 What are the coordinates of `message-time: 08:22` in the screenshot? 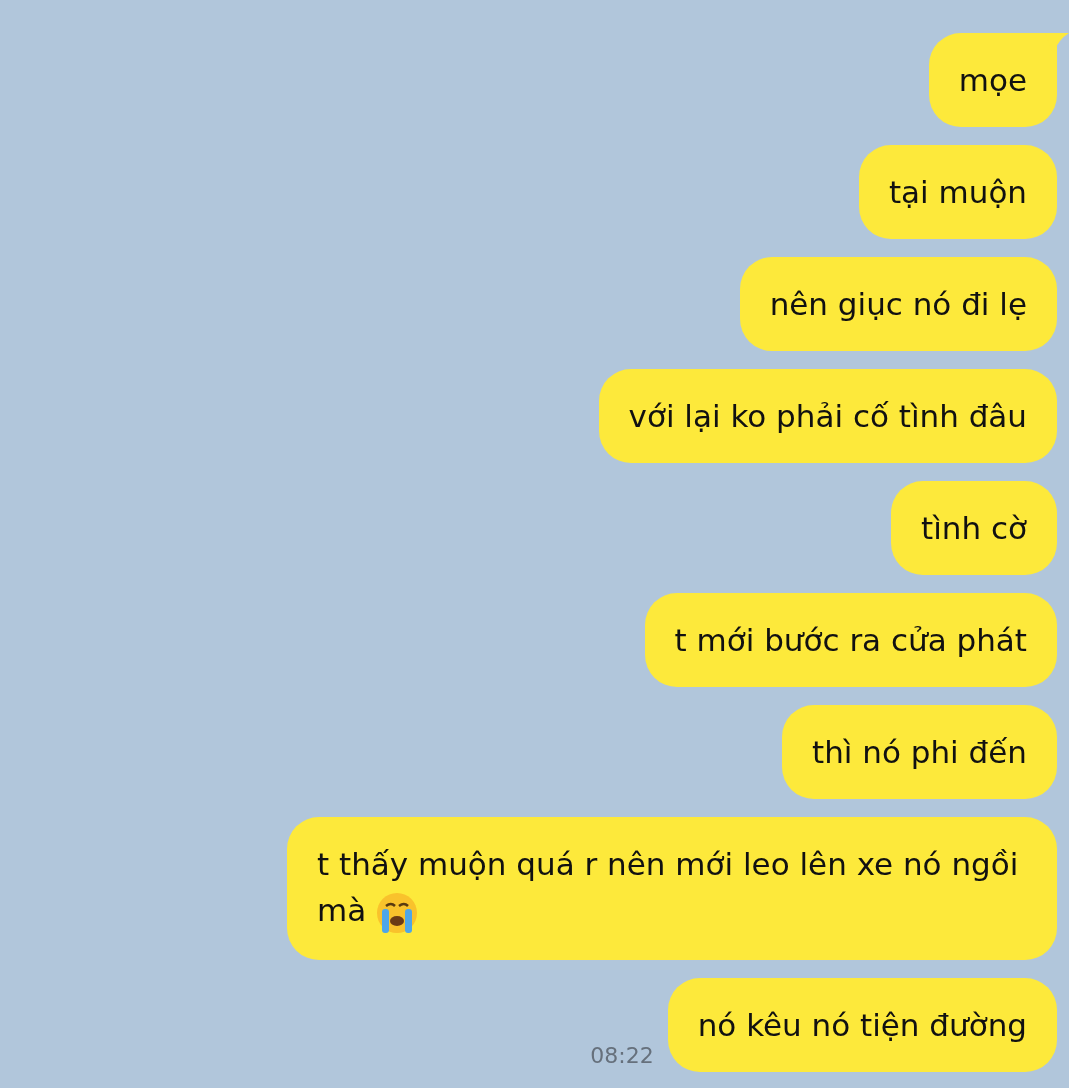 It's located at (622, 1056).